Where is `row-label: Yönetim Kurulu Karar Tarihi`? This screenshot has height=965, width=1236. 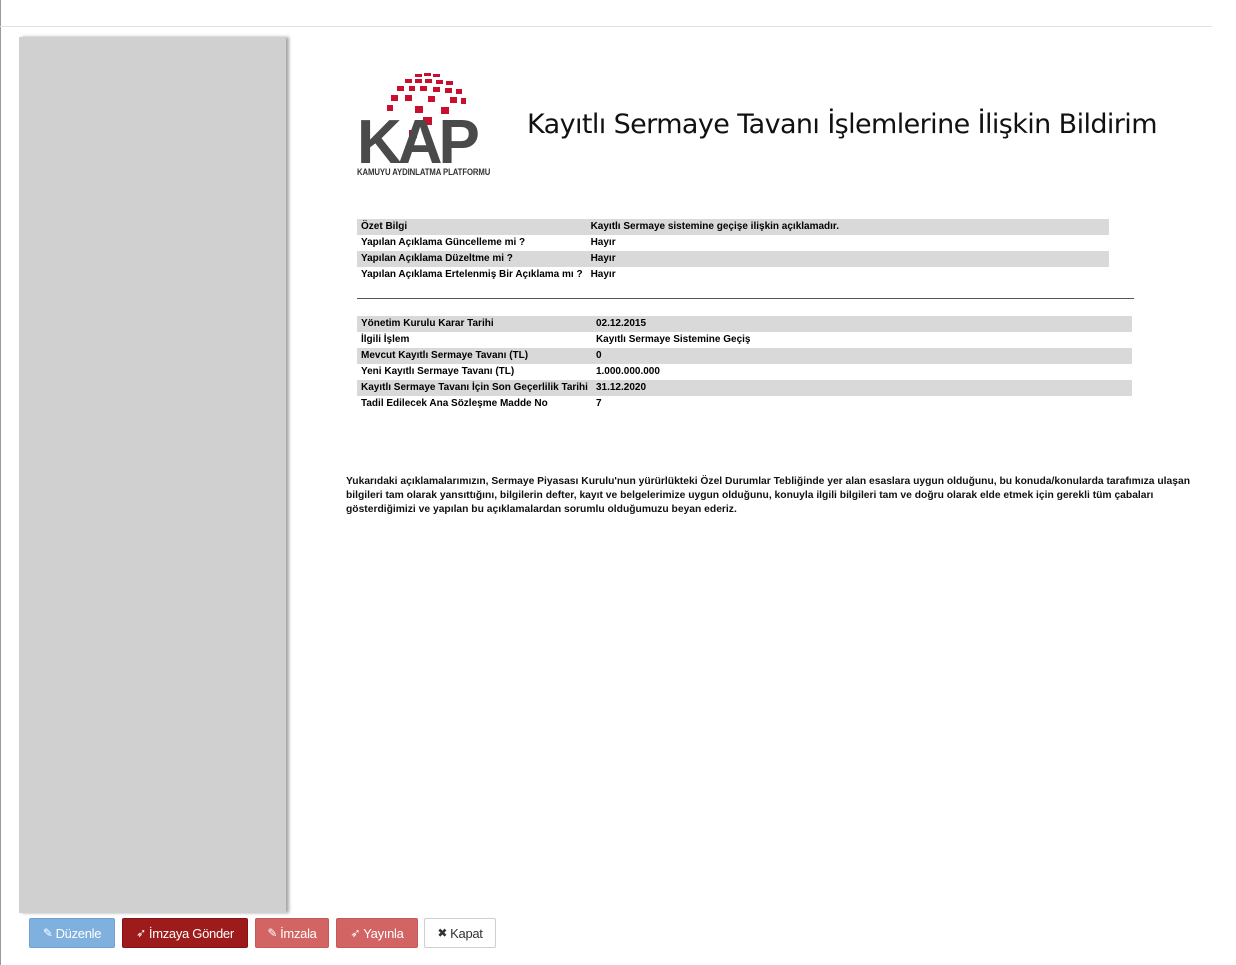
row-label: Yönetim Kurulu Karar Tarihi is located at coordinates (474, 324).